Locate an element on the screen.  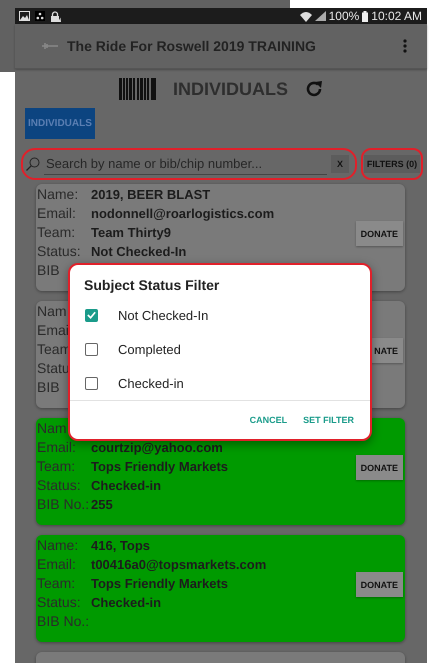
tab: INDIVIDUALS is located at coordinates (60, 123).